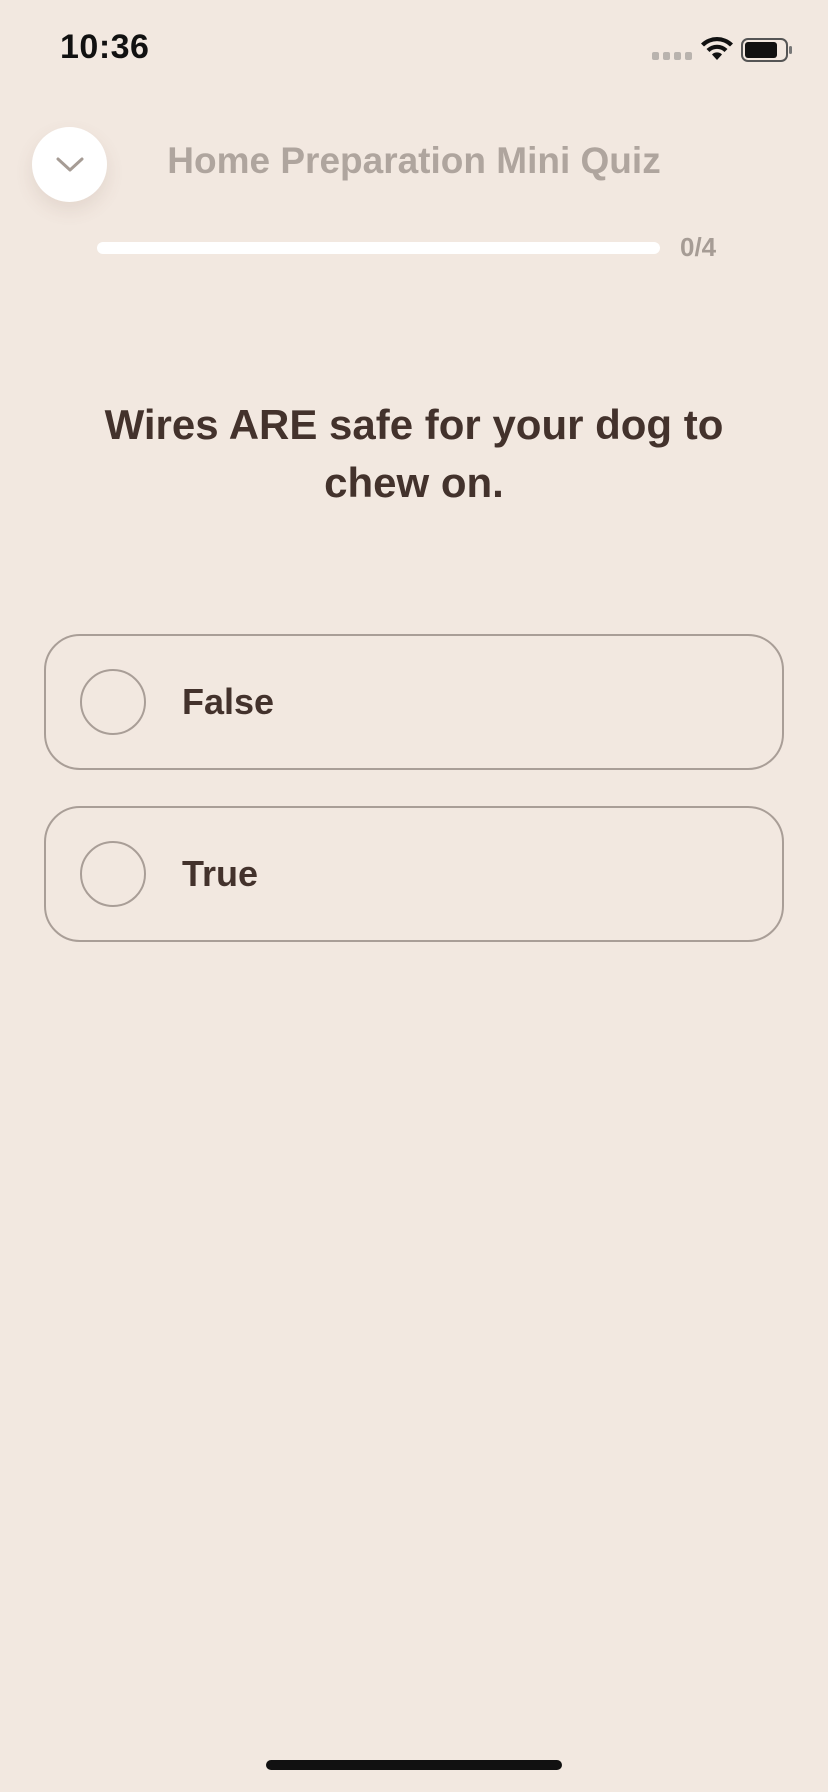 Image resolution: width=828 pixels, height=1792 pixels. I want to click on progress-bar, so click(378, 248).